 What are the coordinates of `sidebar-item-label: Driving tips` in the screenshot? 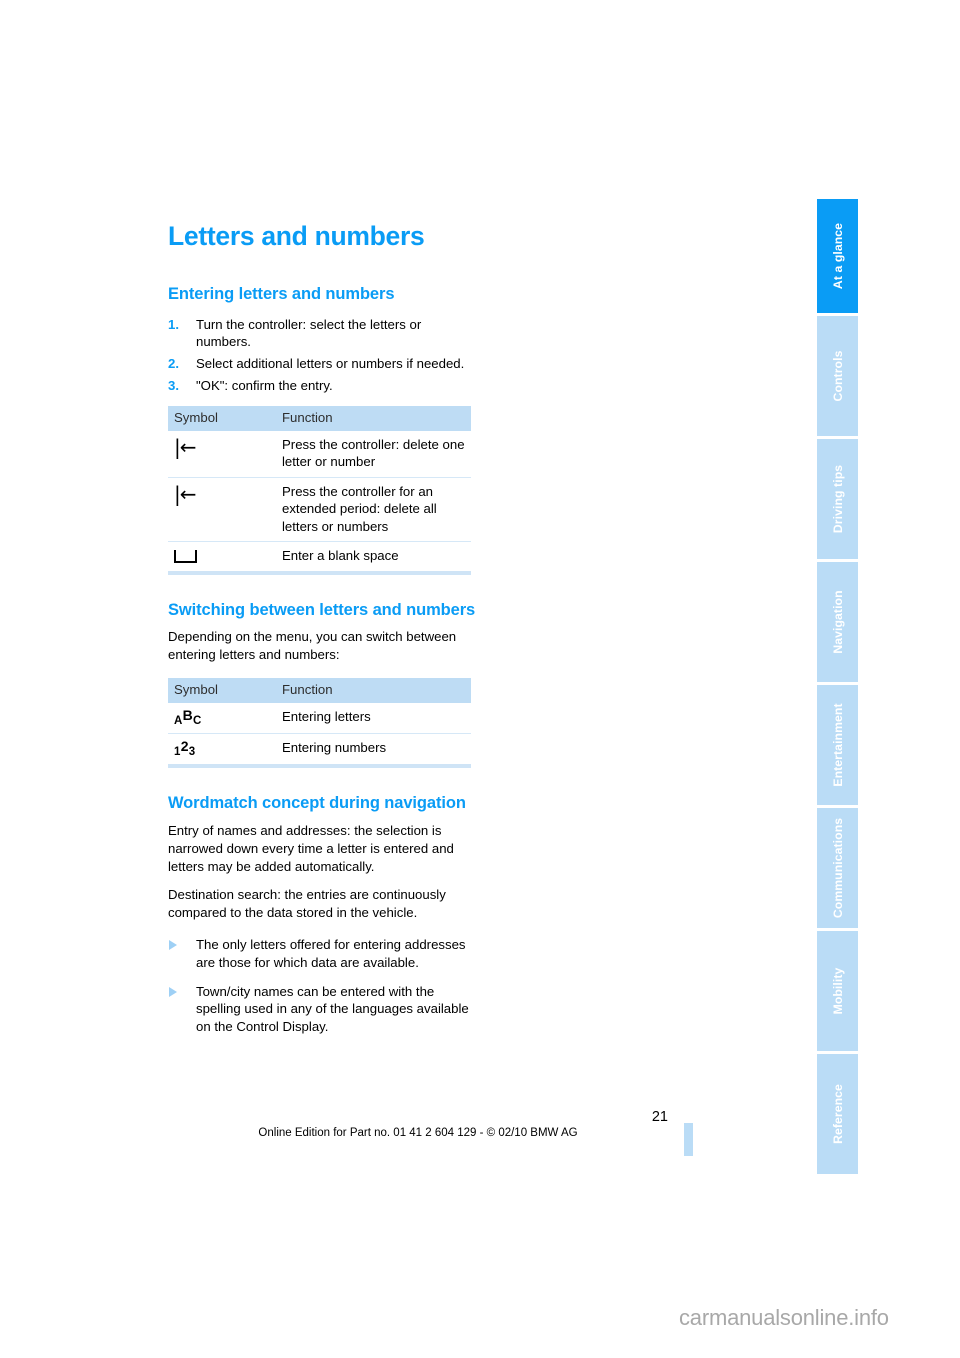 It's located at (837, 499).